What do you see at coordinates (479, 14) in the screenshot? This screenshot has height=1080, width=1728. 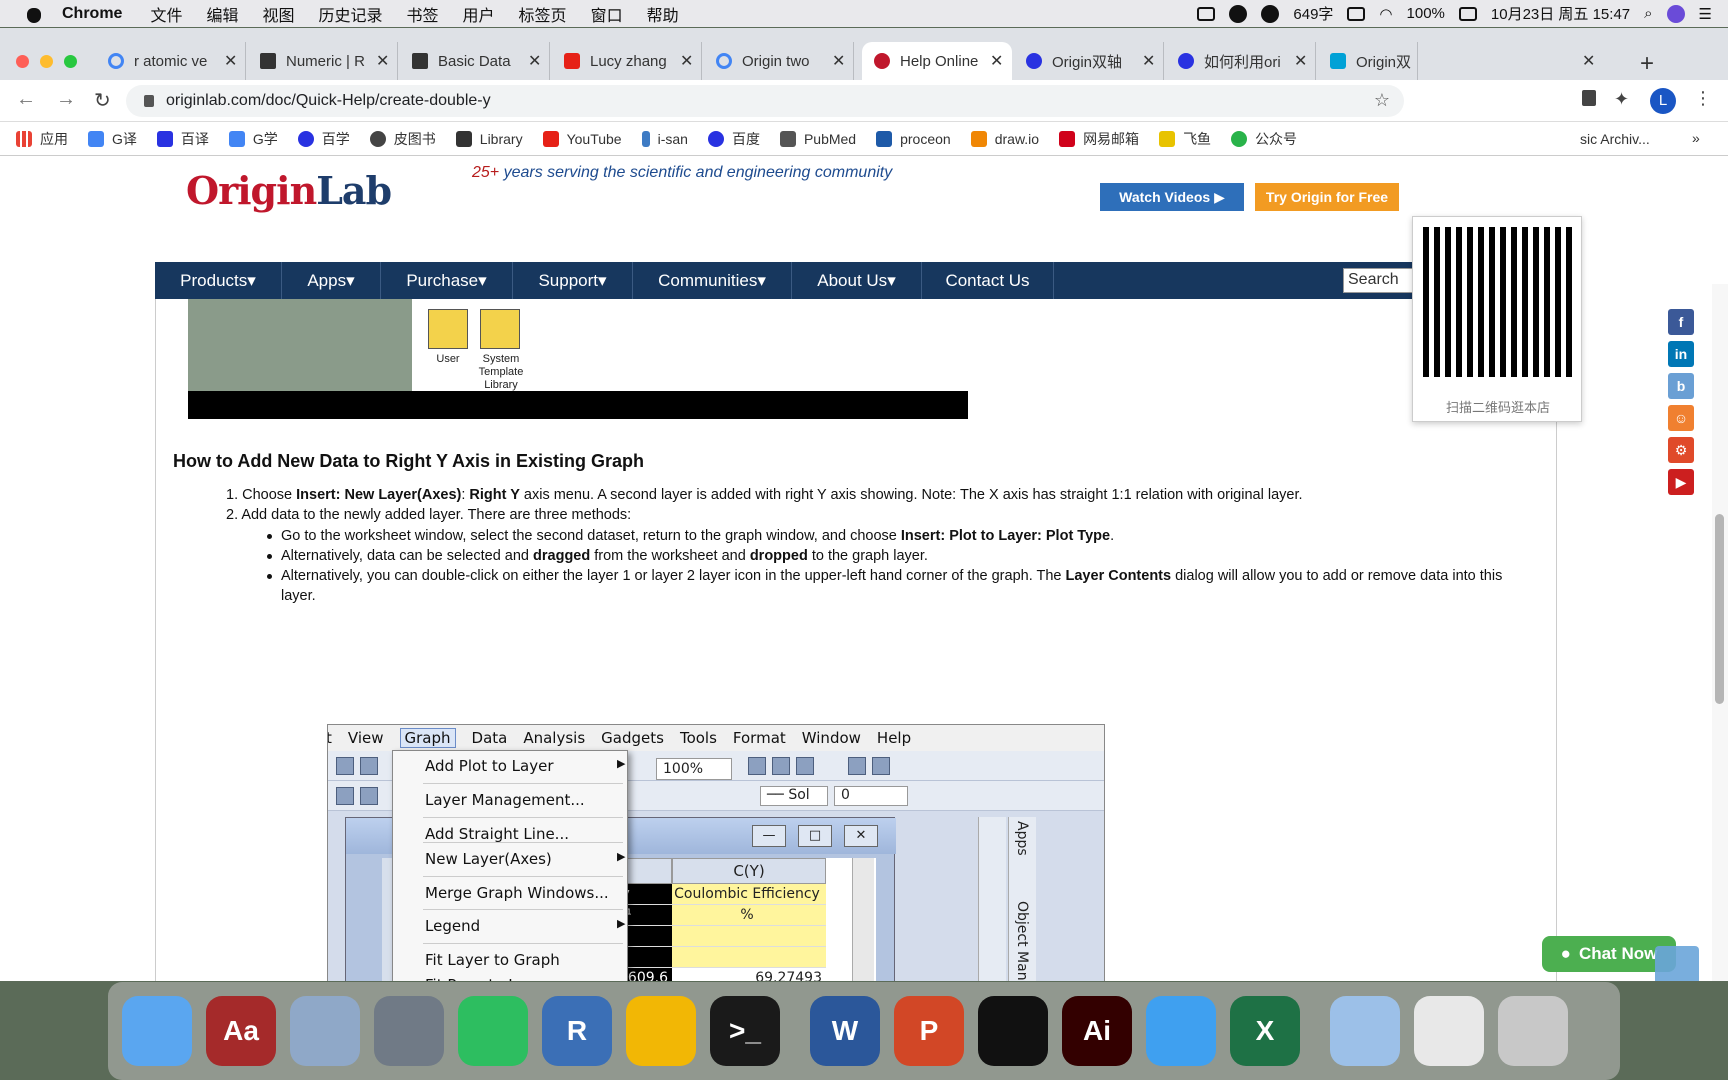 I see `menu-people: 用户` at bounding box center [479, 14].